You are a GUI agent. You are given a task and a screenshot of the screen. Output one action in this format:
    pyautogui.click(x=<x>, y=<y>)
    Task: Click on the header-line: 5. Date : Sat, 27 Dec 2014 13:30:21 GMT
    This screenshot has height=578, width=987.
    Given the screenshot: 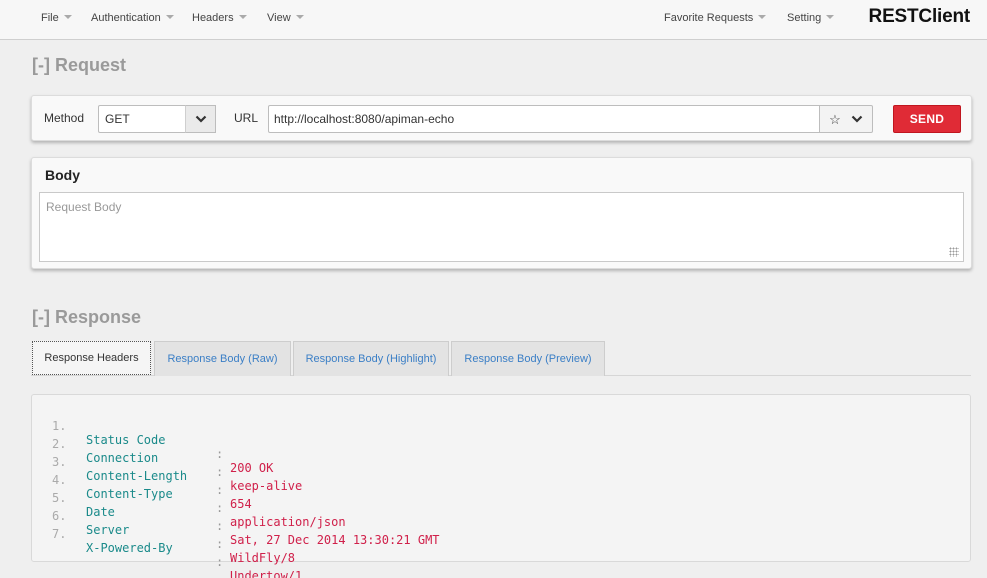 What is the action you would take?
    pyautogui.click(x=236, y=512)
    